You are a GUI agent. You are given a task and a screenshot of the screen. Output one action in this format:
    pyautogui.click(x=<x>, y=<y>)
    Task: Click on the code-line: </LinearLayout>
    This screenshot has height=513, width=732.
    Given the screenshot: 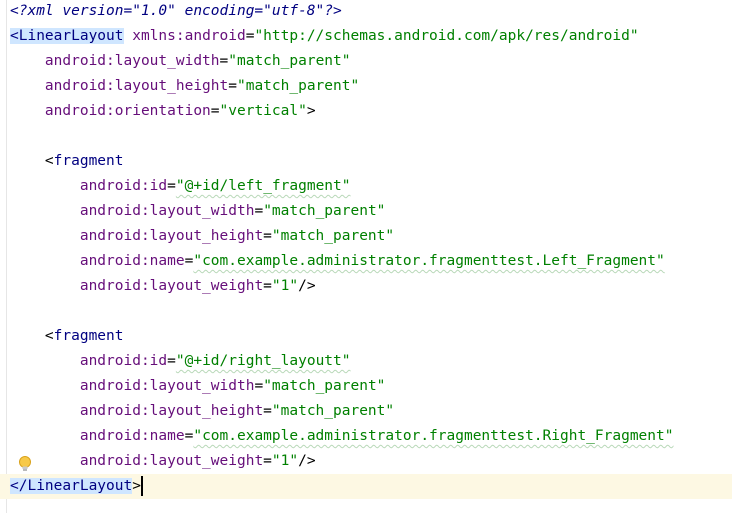 What is the action you would take?
    pyautogui.click(x=76, y=486)
    